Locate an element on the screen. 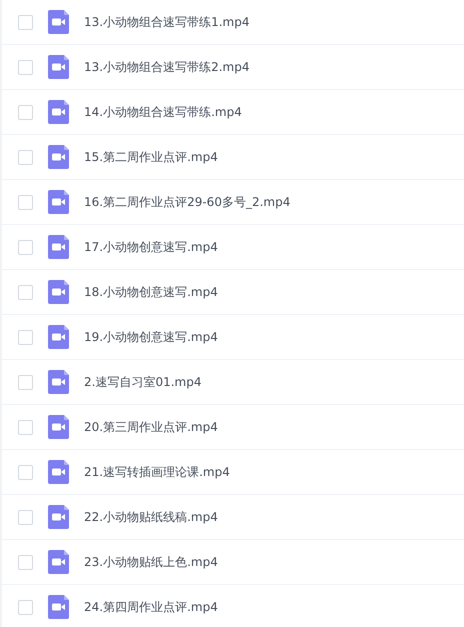 The width and height of the screenshot is (464, 627). file-name: 2.速写自习室01.mp4 is located at coordinates (143, 382).